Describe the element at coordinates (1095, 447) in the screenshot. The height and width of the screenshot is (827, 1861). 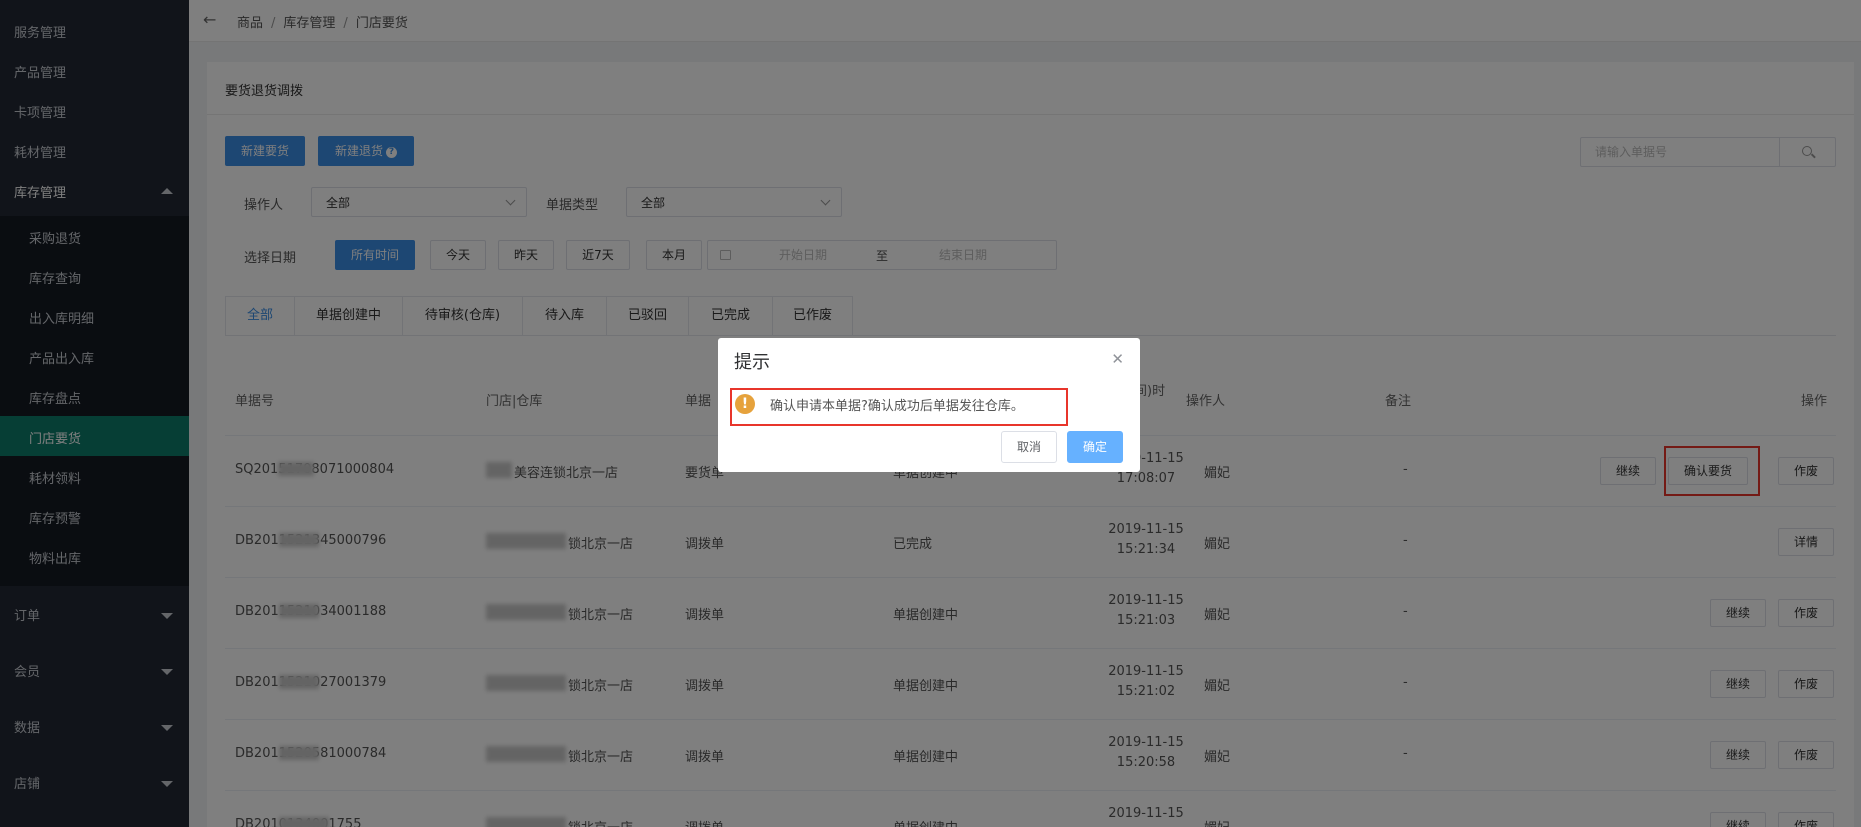
I see `ok-button: 确定` at that location.